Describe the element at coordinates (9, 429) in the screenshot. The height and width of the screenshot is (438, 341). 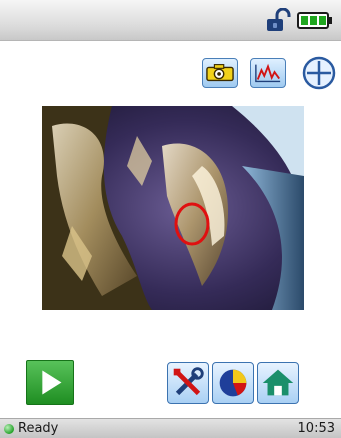
I see `status-indicator-icon` at that location.